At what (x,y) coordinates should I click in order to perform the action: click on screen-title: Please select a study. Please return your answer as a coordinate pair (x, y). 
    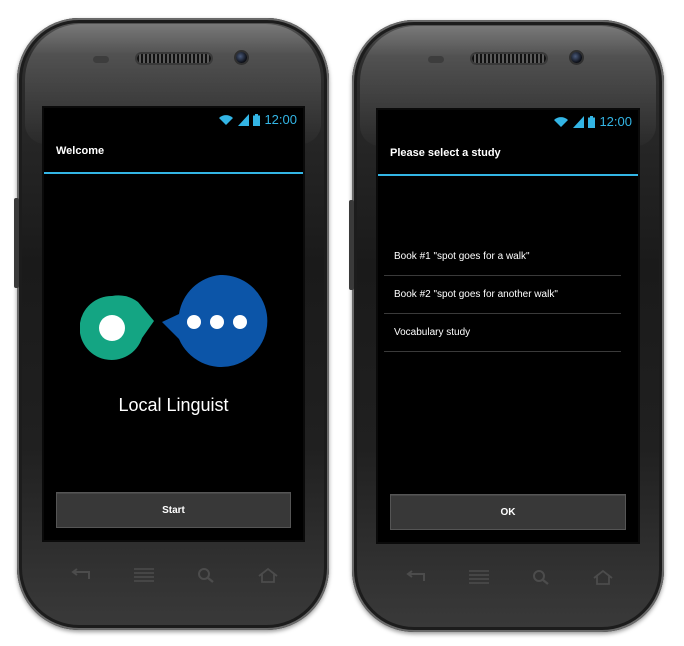
    Looking at the image, I should click on (445, 153).